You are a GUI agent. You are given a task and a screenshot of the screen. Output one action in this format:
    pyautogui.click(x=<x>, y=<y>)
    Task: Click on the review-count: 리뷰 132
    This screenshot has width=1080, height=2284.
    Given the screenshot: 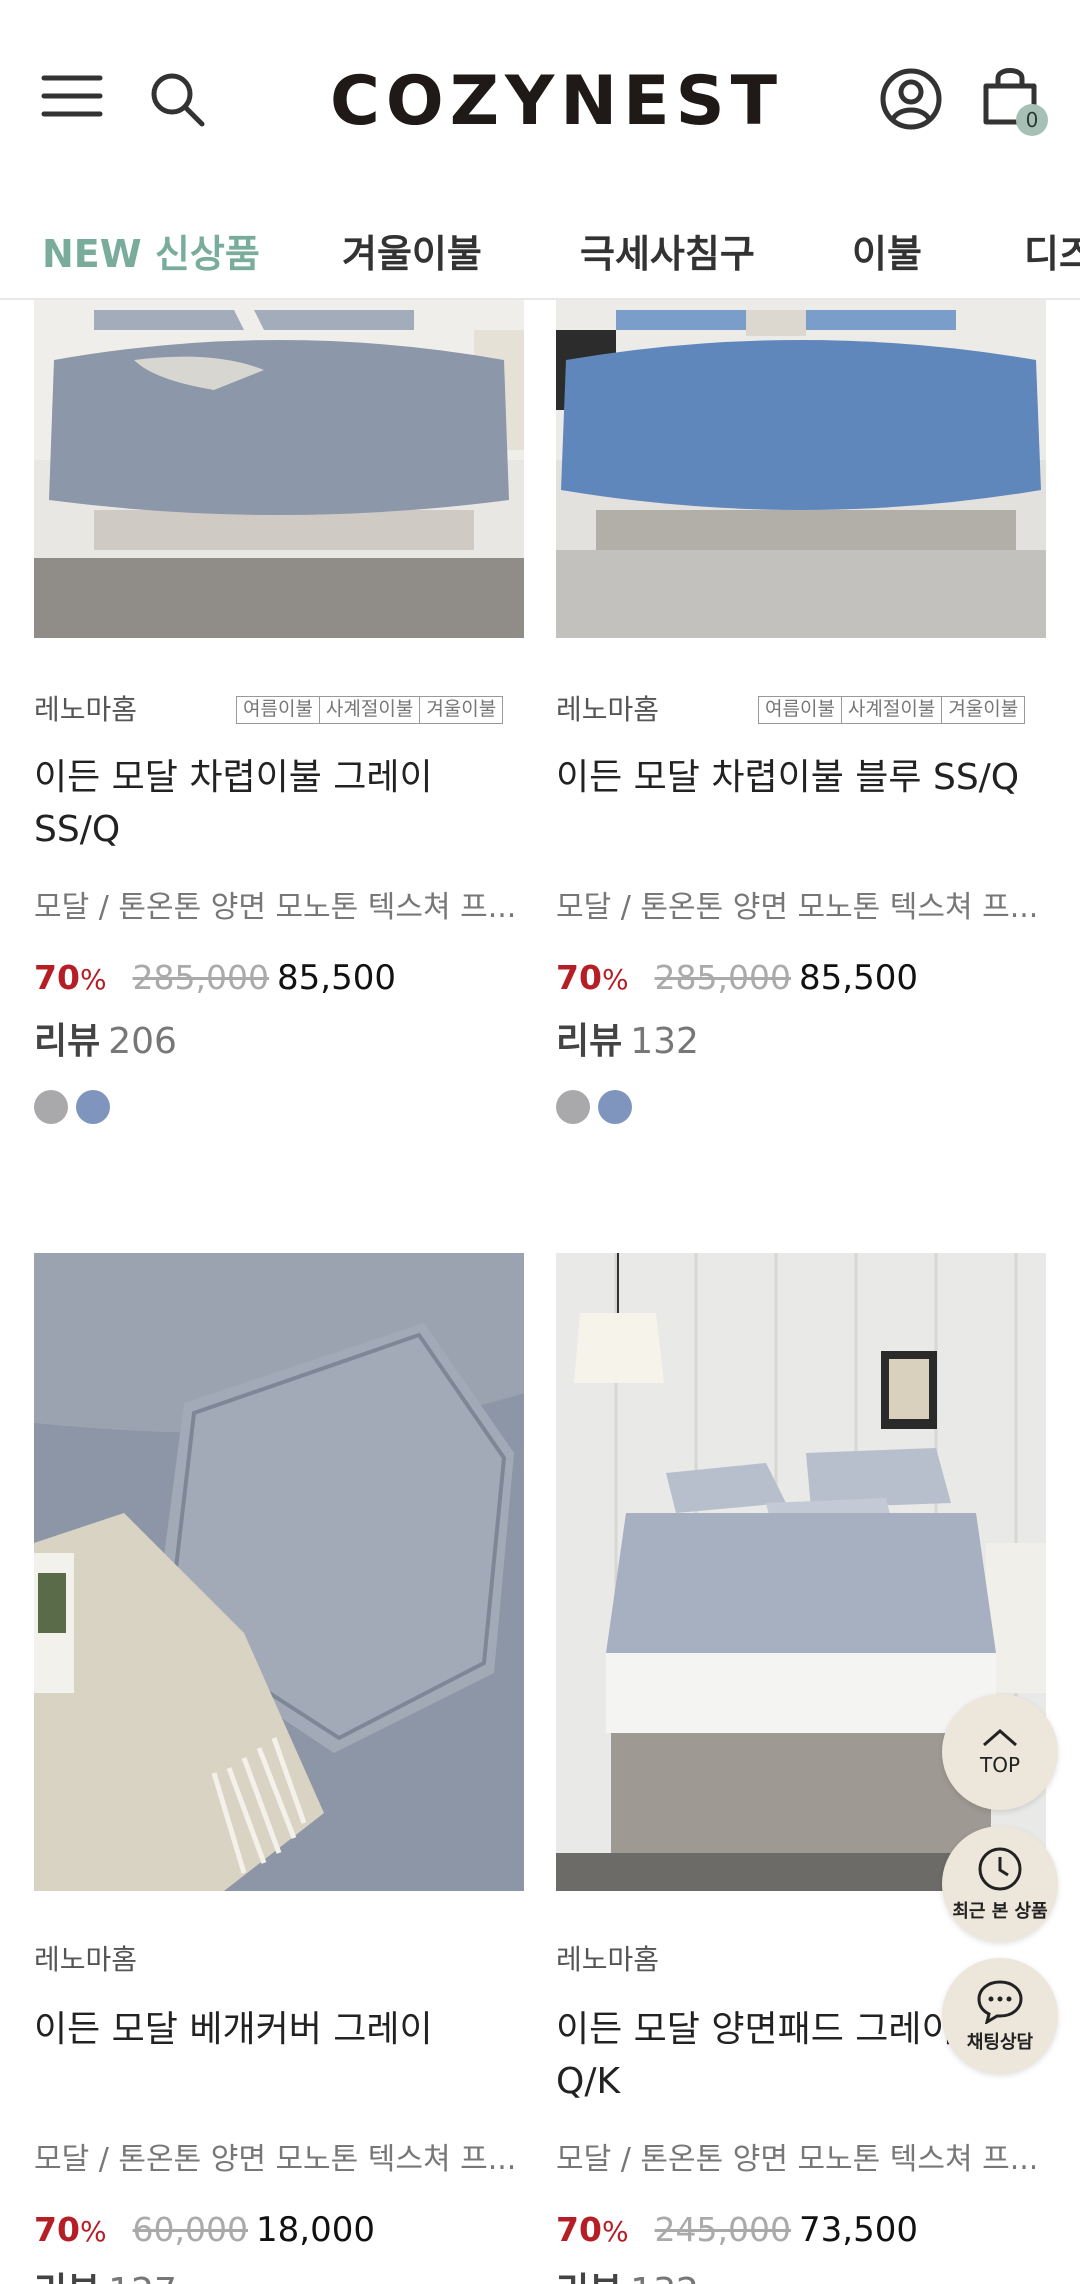 What is the action you would take?
    pyautogui.click(x=627, y=2273)
    